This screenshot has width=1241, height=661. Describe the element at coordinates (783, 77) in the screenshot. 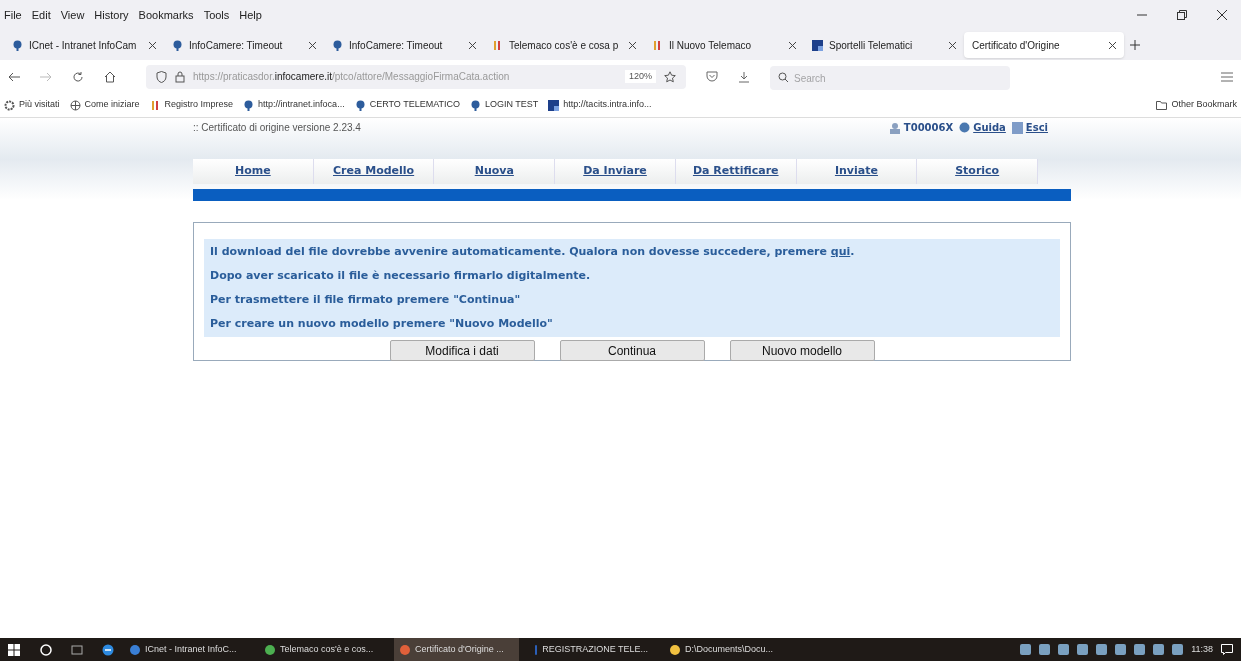

I see `search-icon` at that location.